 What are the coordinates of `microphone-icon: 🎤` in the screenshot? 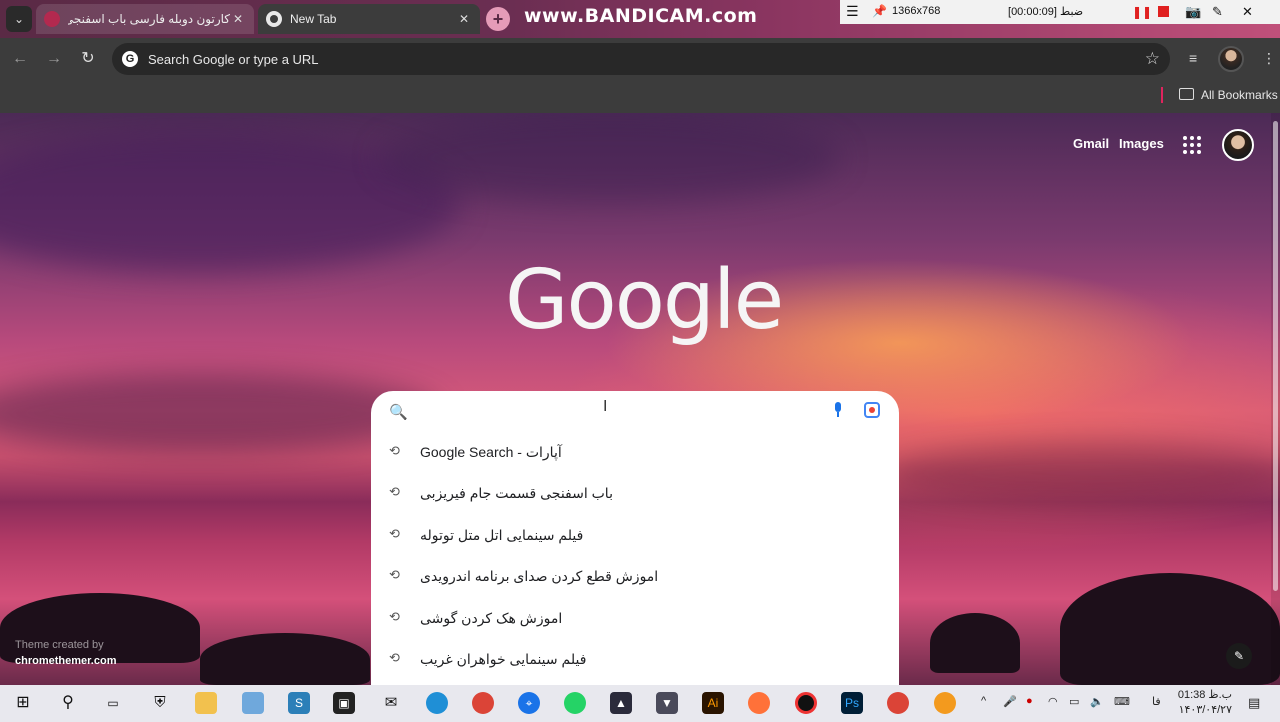 It's located at (1010, 701).